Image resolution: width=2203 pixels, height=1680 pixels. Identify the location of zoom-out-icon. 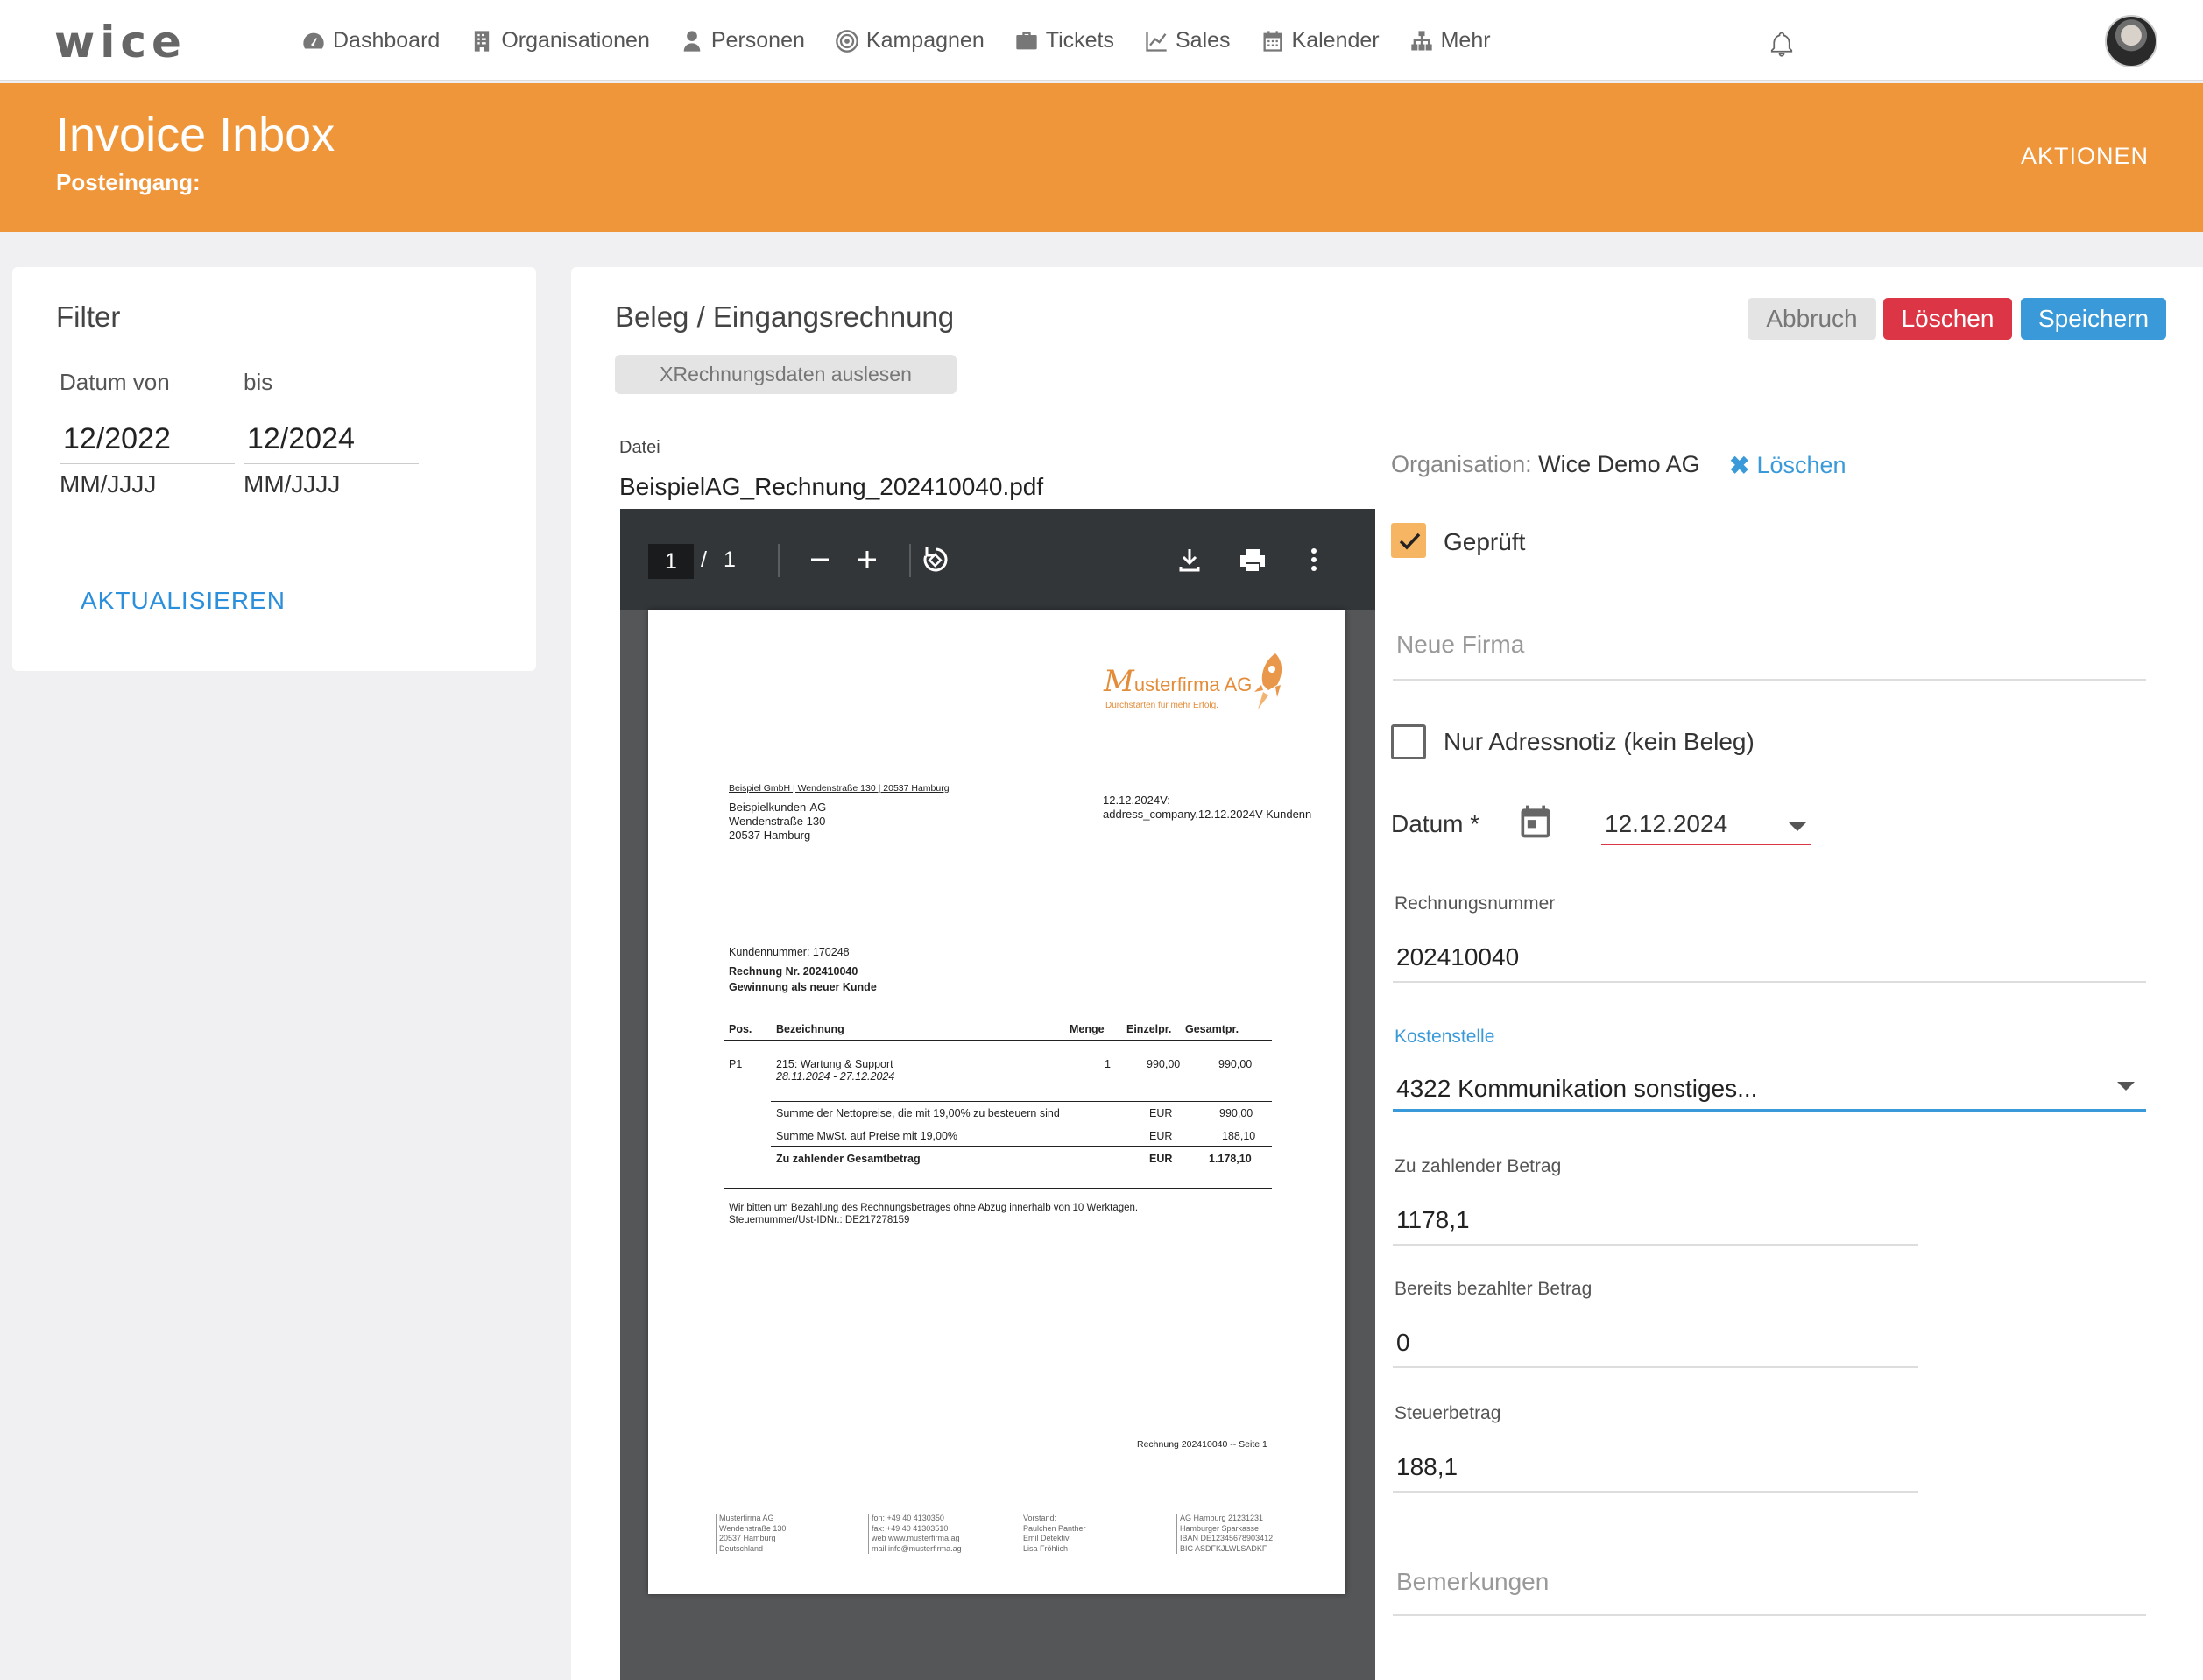
(819, 559).